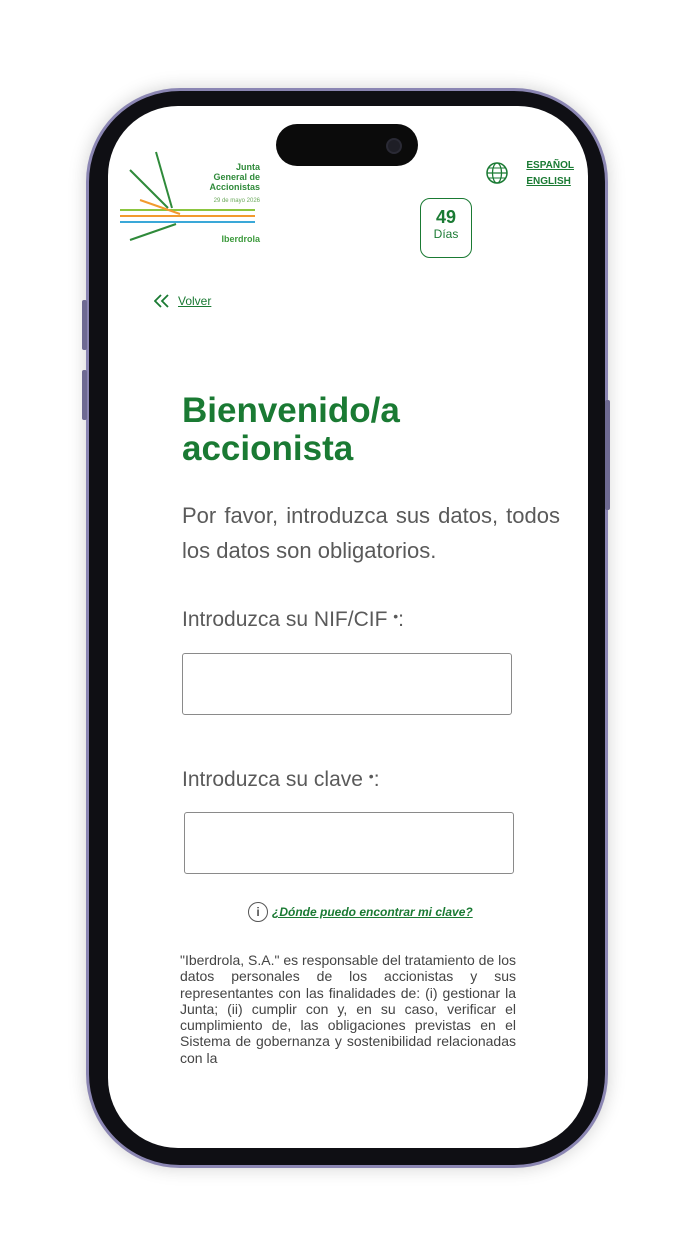 This screenshot has width=694, height=1256. Describe the element at coordinates (258, 912) in the screenshot. I see `info-icon: i` at that location.